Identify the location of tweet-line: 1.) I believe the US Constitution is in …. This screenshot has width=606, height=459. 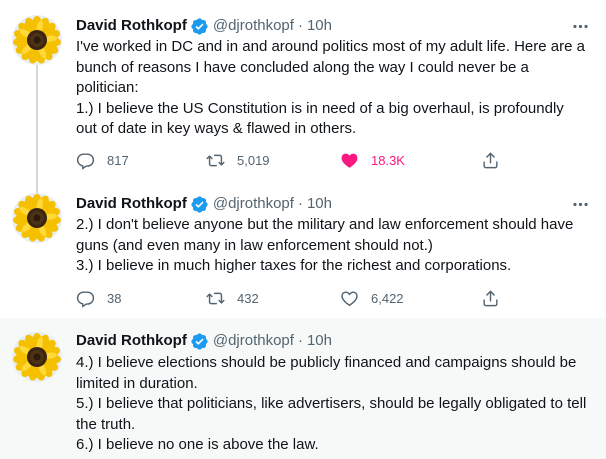
(320, 118).